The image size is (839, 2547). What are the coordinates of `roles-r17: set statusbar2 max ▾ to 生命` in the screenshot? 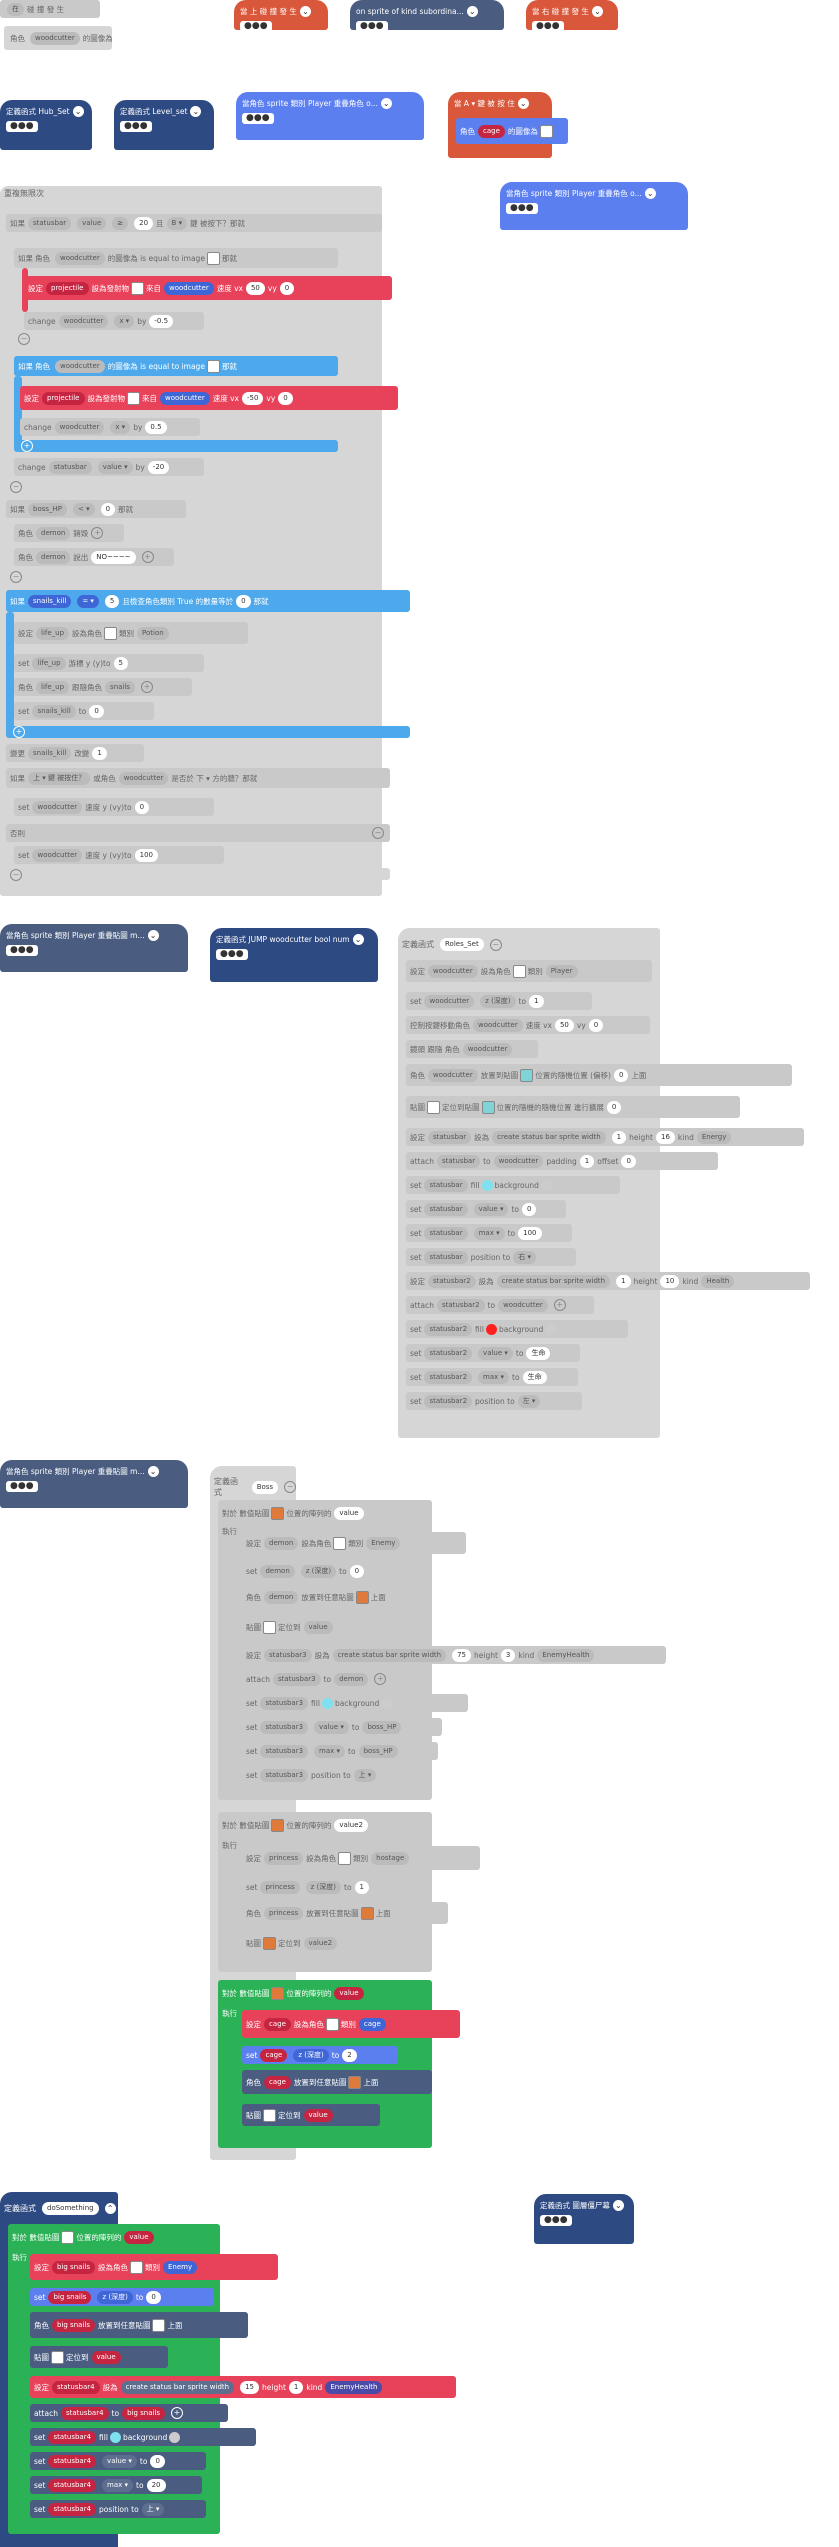 It's located at (492, 1377).